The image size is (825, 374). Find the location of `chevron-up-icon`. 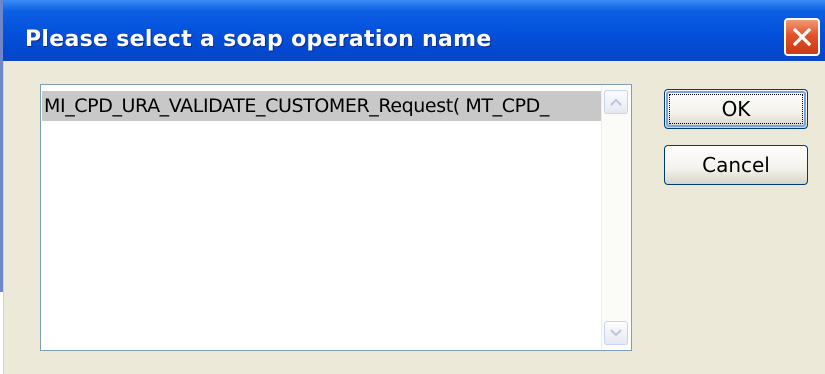

chevron-up-icon is located at coordinates (616, 102).